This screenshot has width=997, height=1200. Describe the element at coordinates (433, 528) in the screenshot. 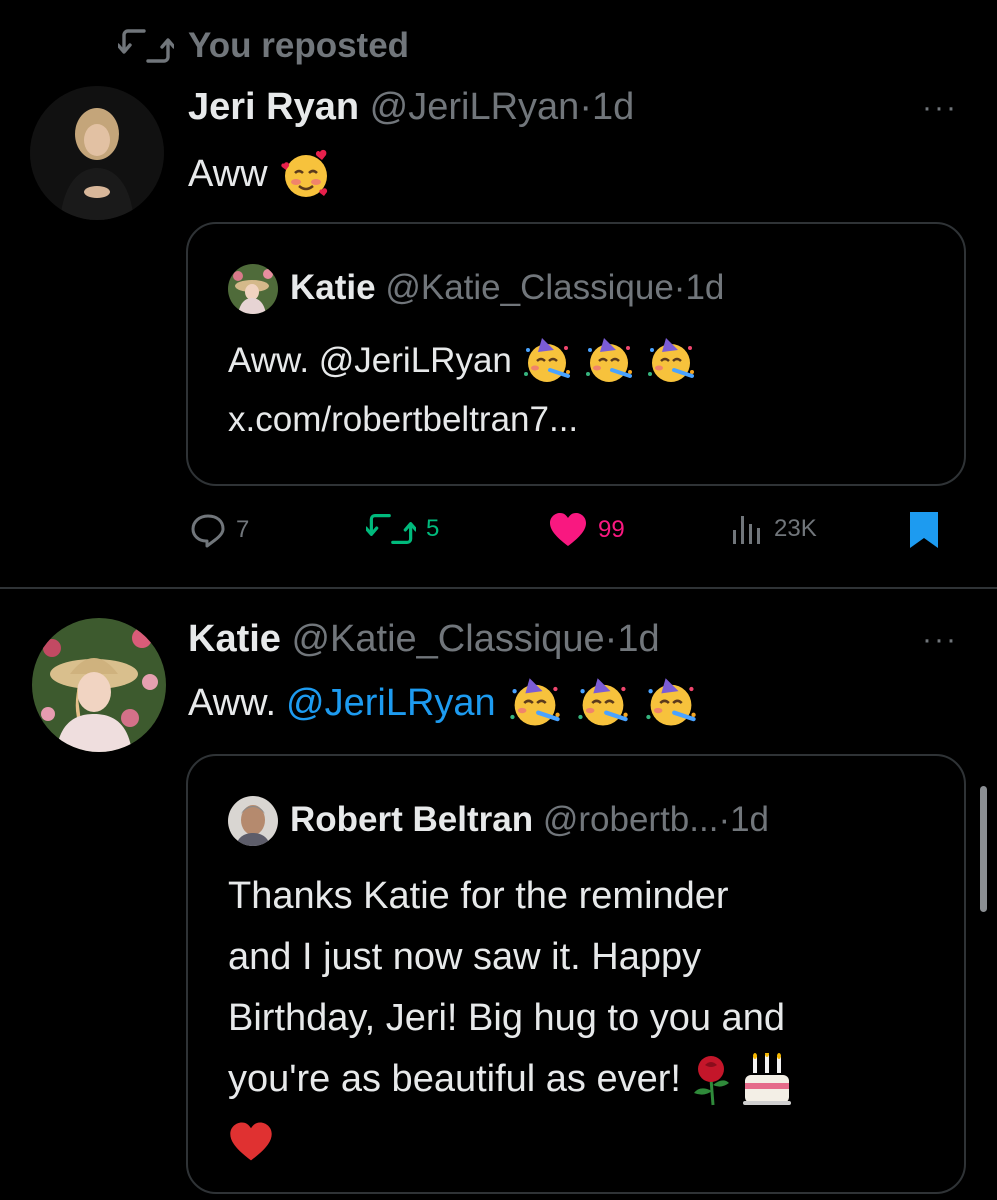

I see `repost-count: 5` at that location.